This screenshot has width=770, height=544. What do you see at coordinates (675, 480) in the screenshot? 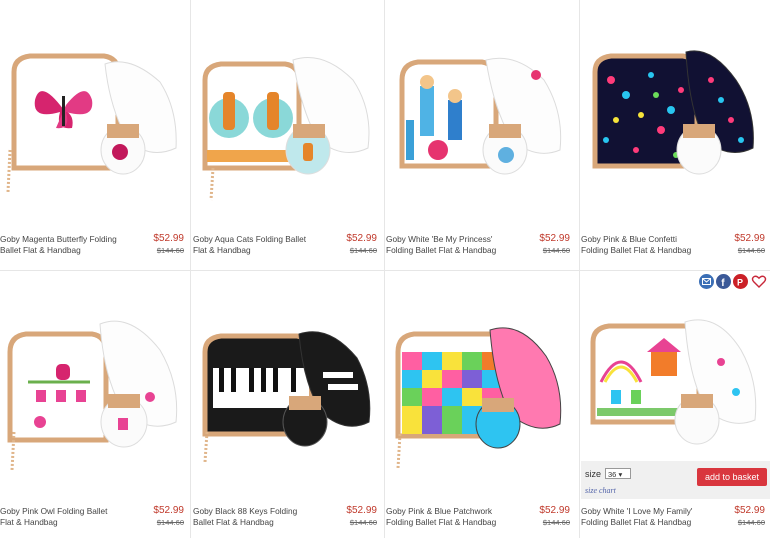
I see `quick-buy-panel: size 36 ▾ add to basket size chart` at bounding box center [675, 480].